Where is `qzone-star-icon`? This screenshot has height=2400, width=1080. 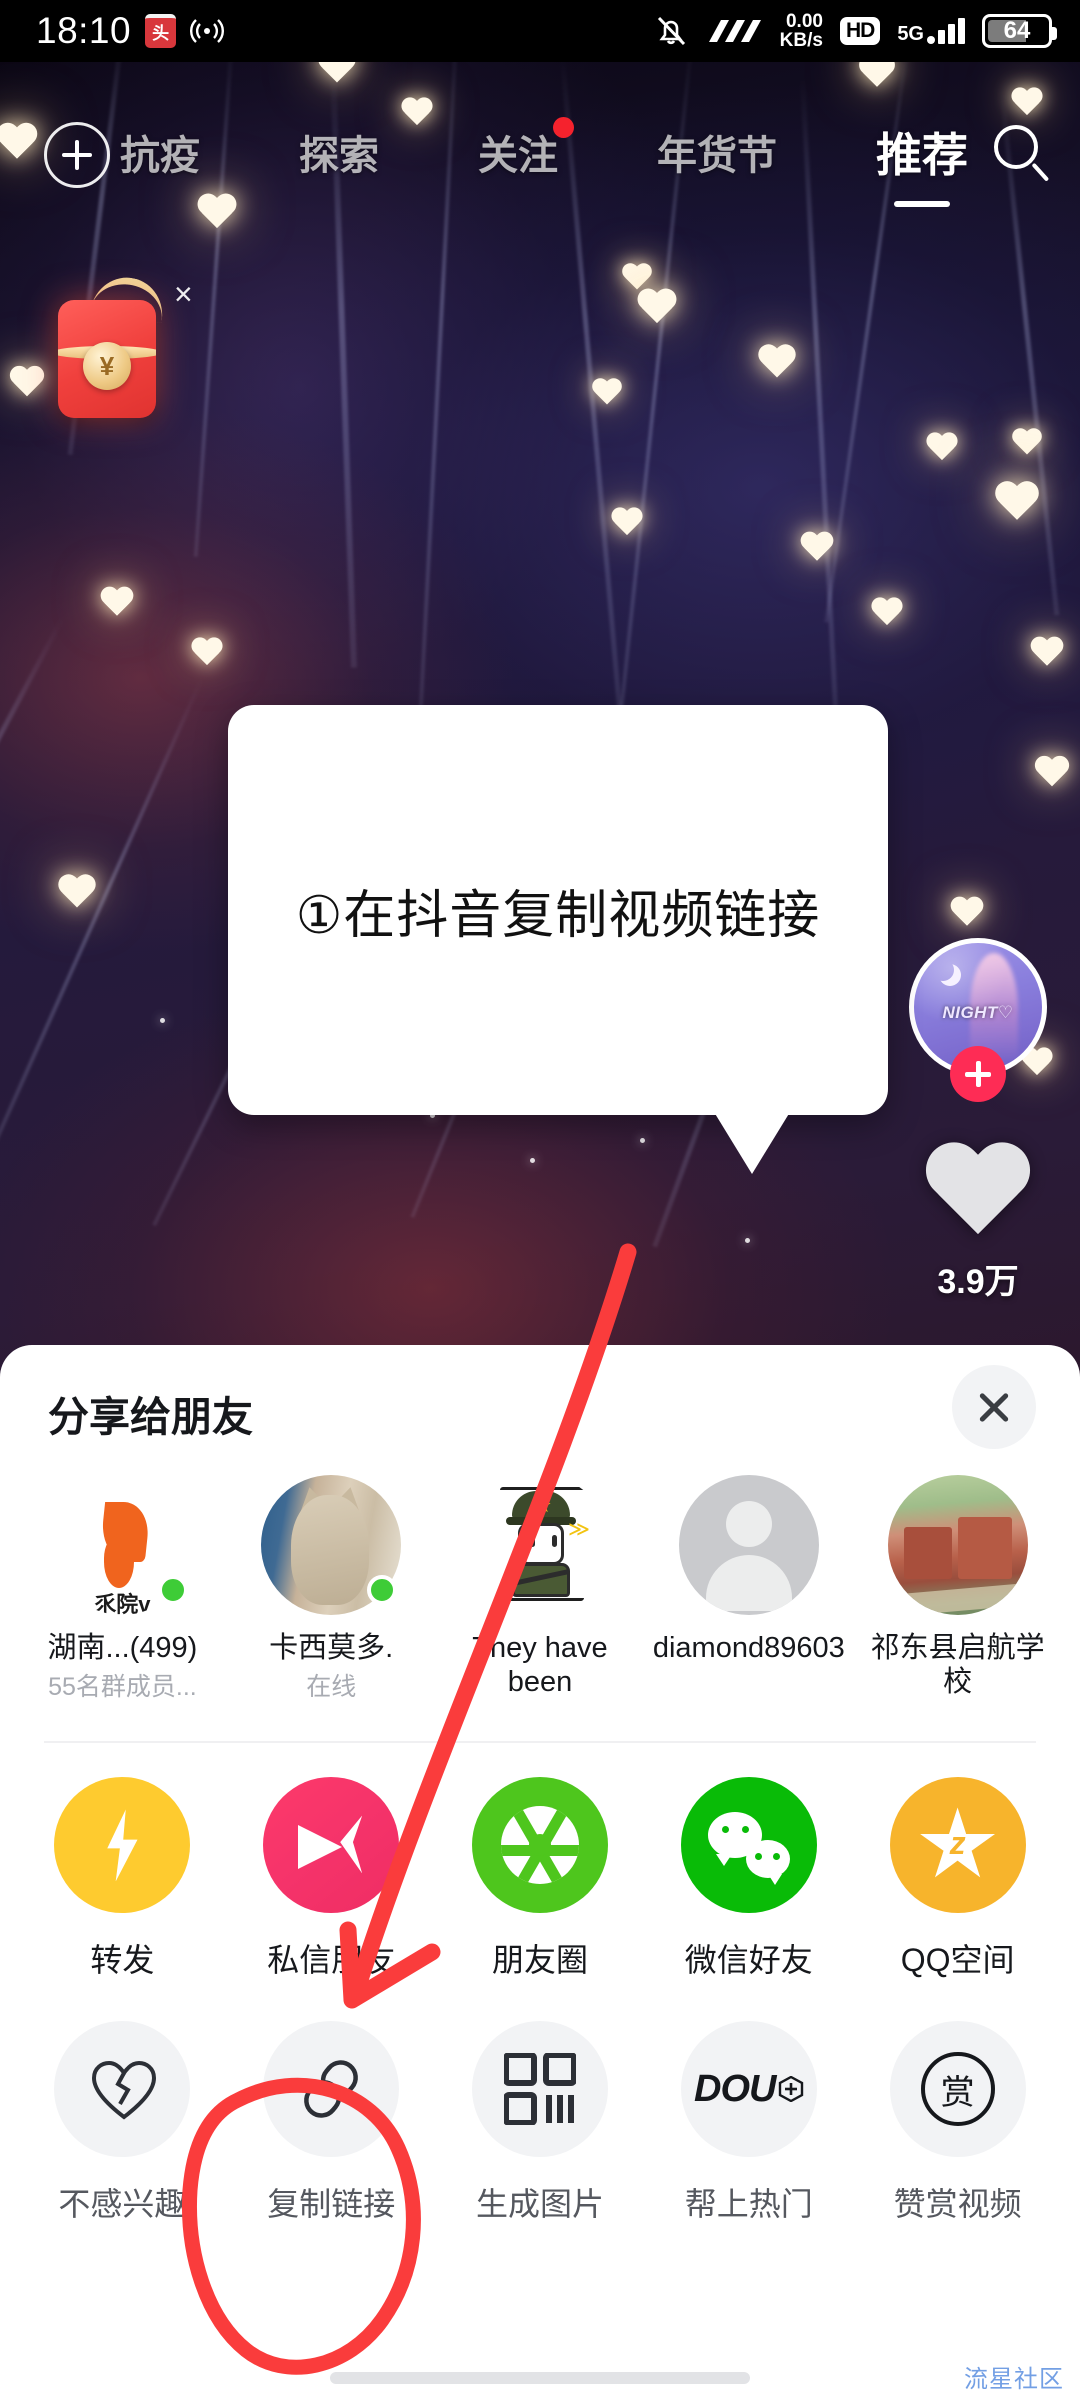
qzone-star-icon is located at coordinates (957, 1845).